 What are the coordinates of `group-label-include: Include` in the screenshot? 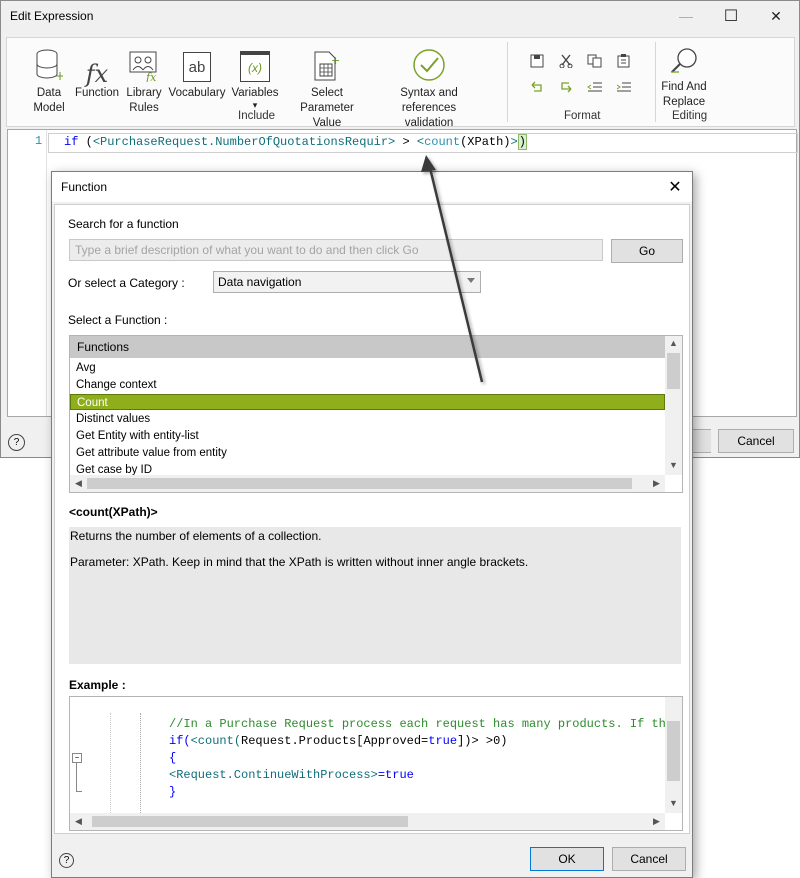 It's located at (257, 116).